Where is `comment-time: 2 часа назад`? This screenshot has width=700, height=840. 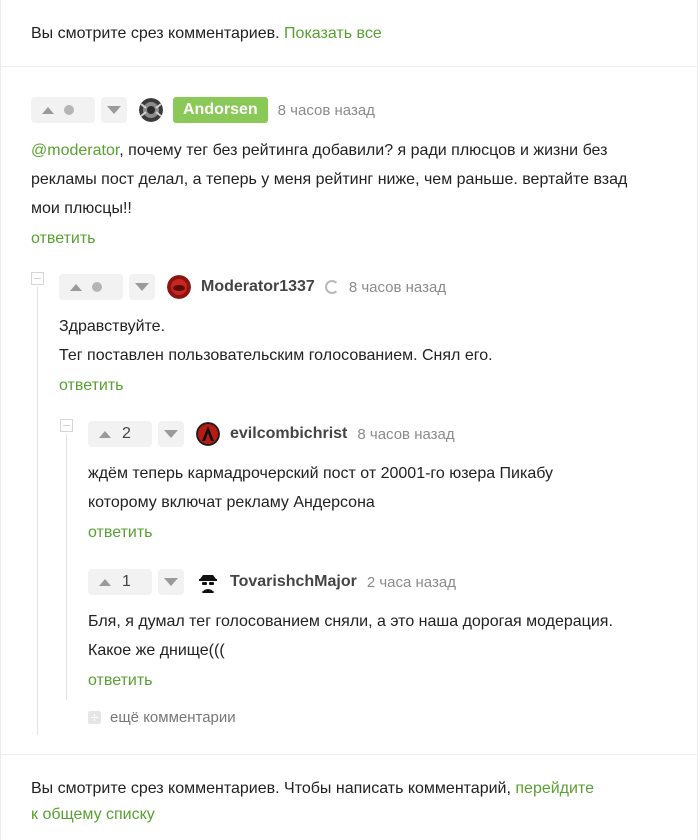 comment-time: 2 часа назад is located at coordinates (411, 582).